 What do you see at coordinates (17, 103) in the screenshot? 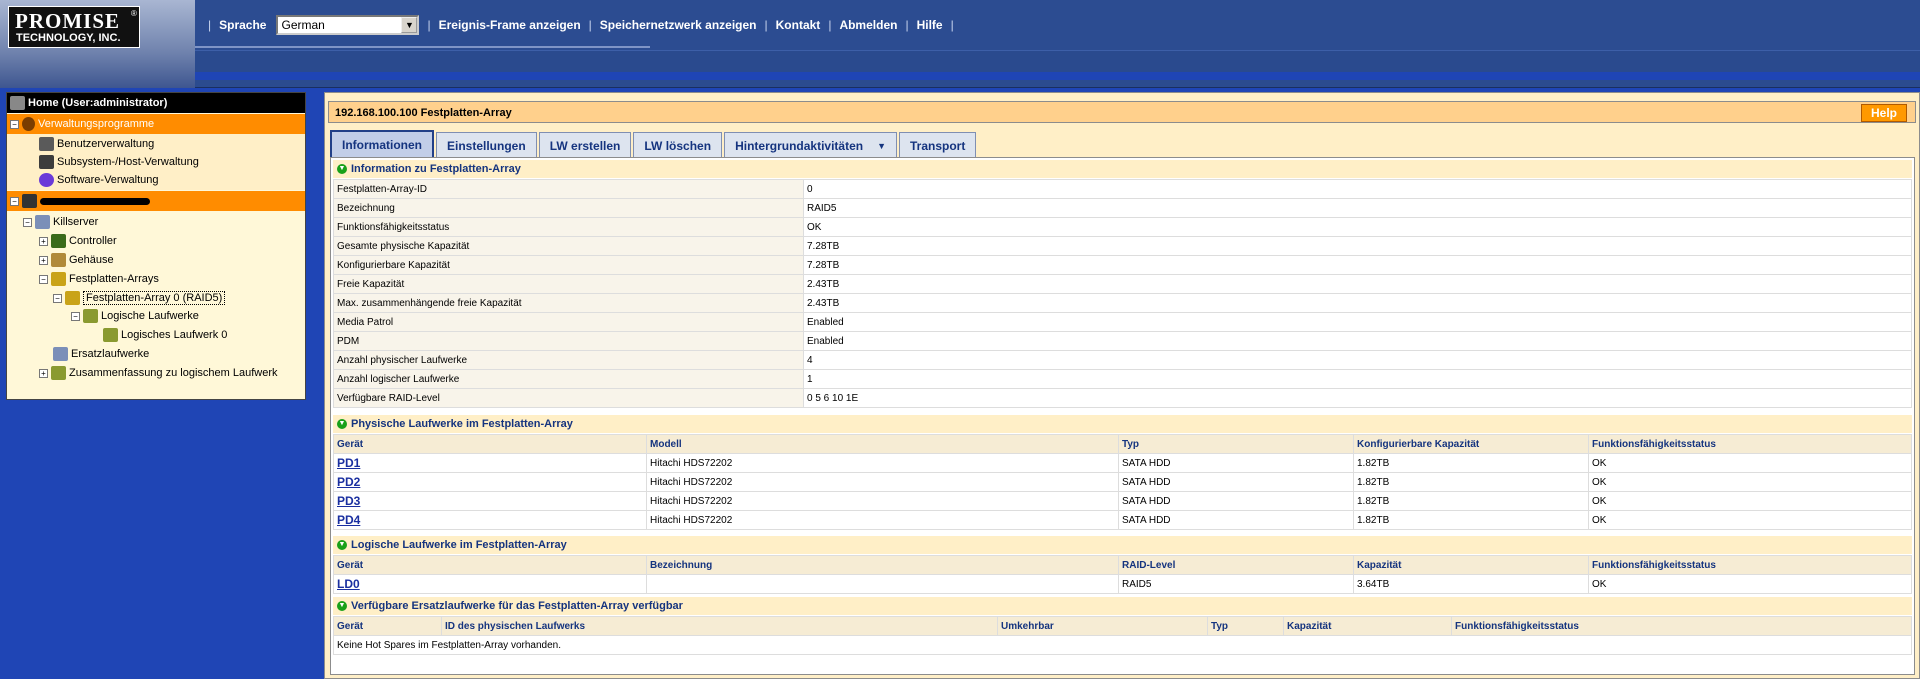
I see `home-computer-icon` at bounding box center [17, 103].